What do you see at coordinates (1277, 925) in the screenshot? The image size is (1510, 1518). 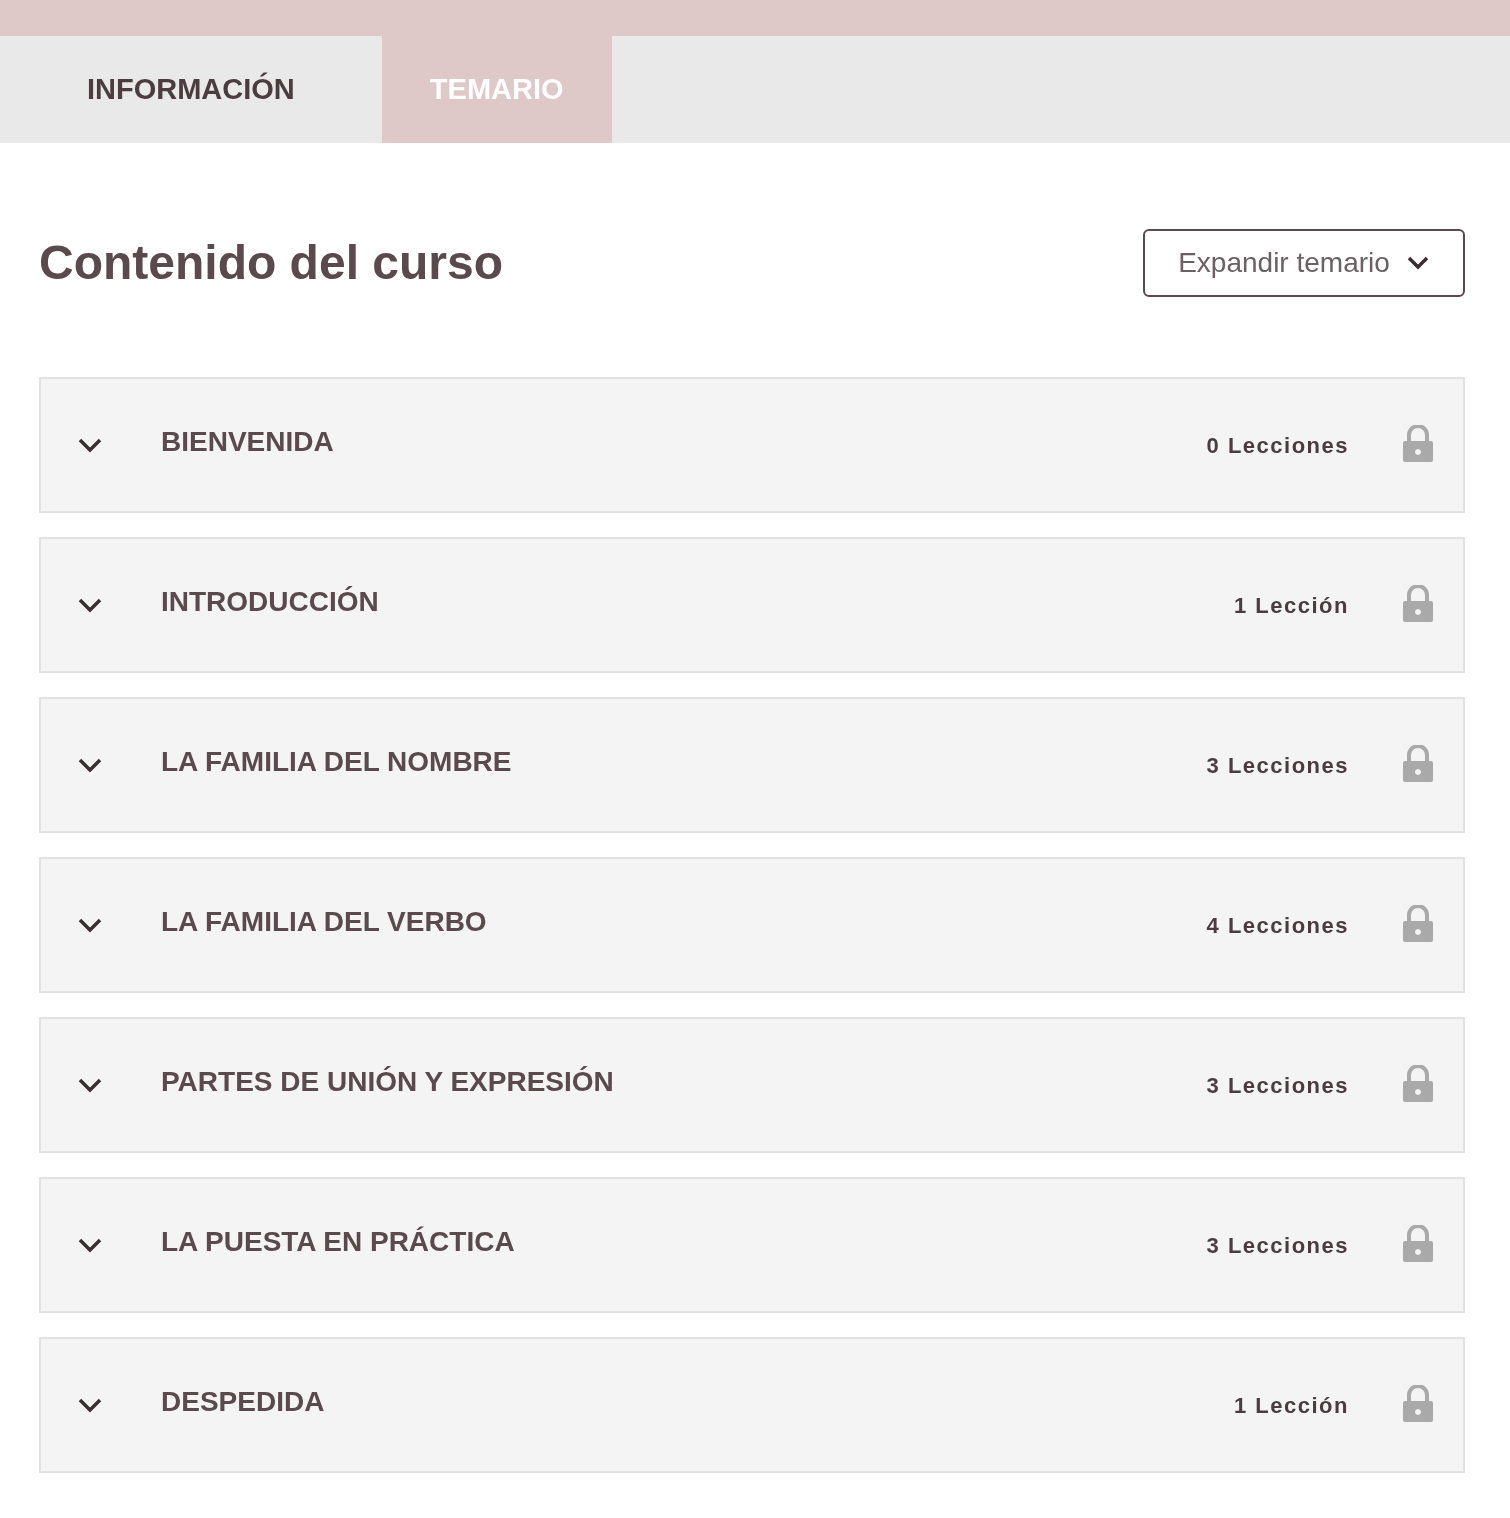 I see `lesson-count: 4 Lecciones` at bounding box center [1277, 925].